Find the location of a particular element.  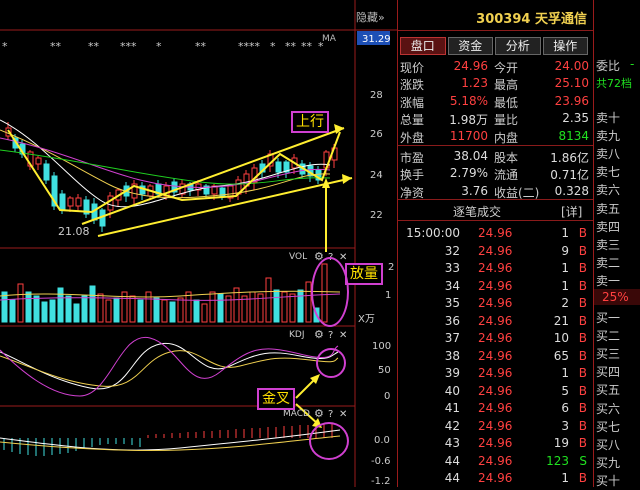

buy-level: 买四 is located at coordinates (617, 371).